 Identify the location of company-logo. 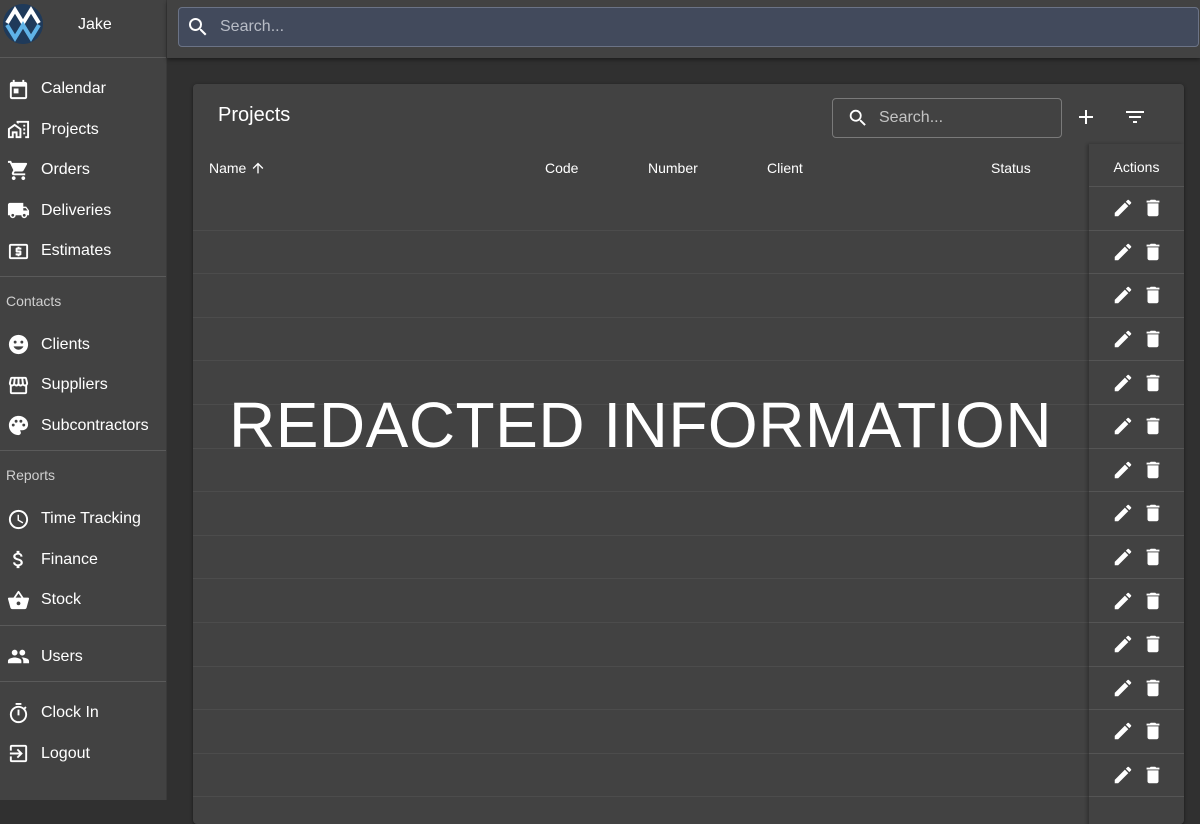
(23, 24).